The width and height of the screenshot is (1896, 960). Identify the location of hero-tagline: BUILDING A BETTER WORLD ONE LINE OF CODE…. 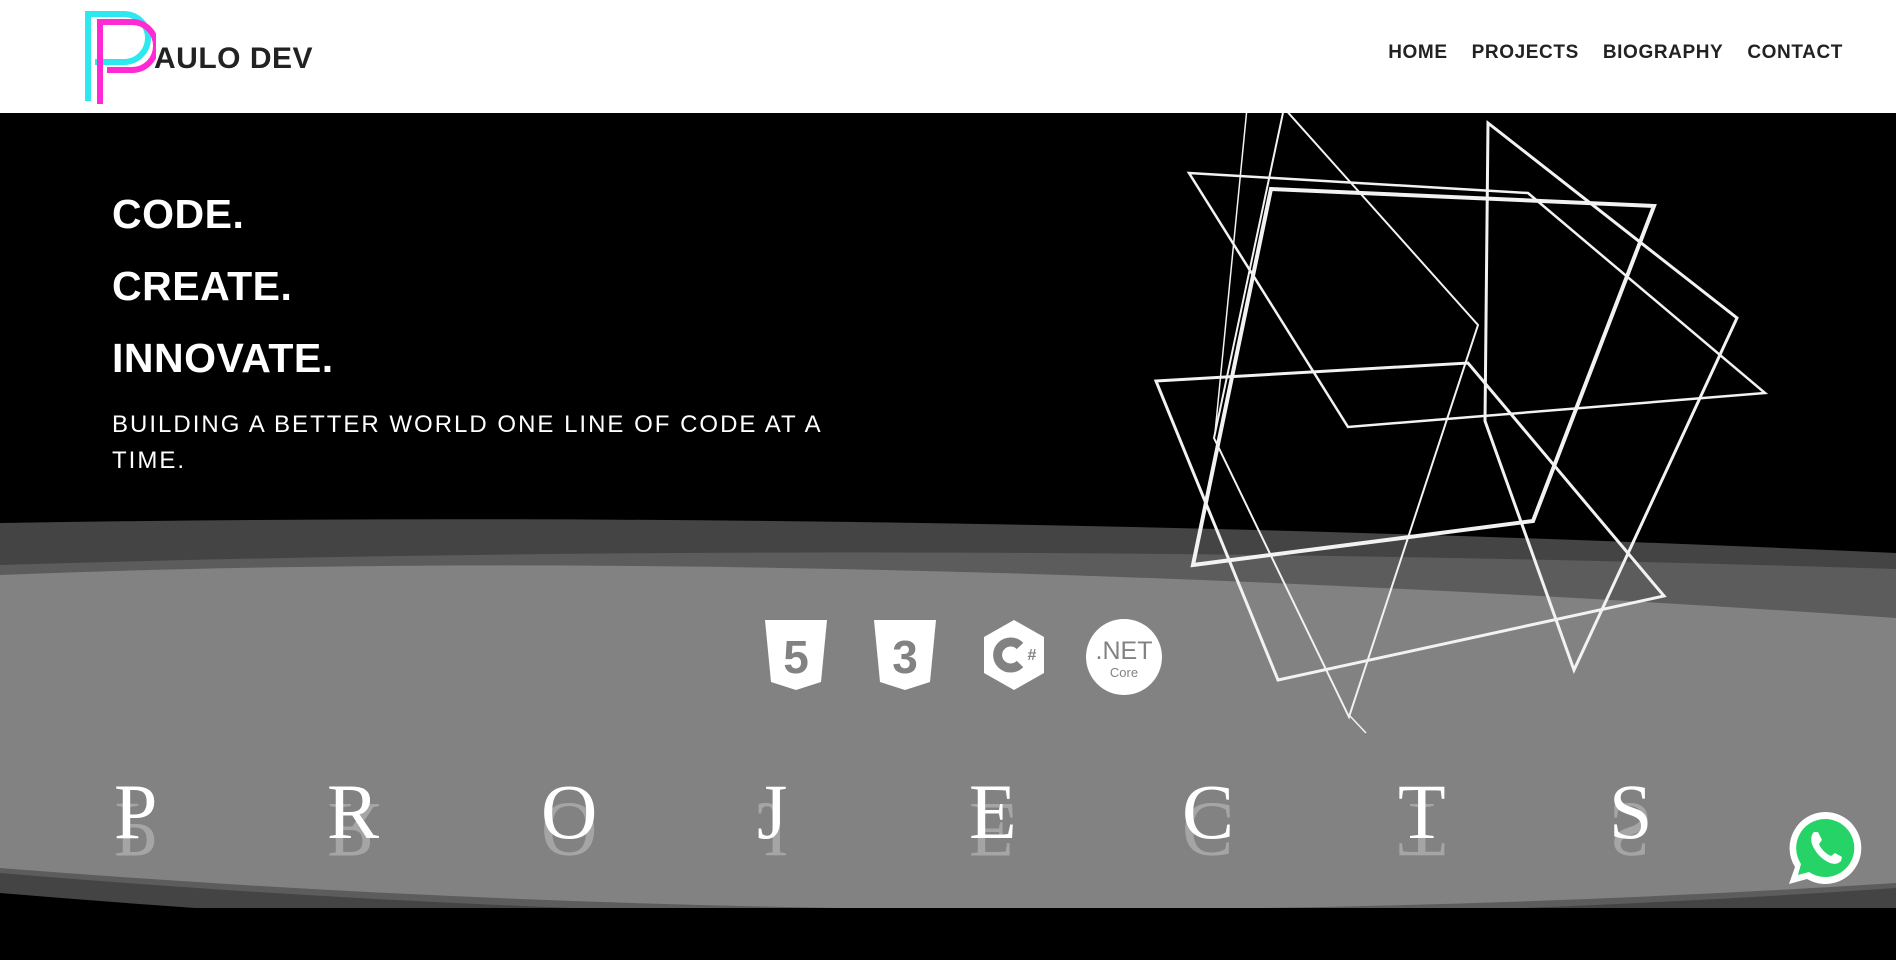
(467, 442).